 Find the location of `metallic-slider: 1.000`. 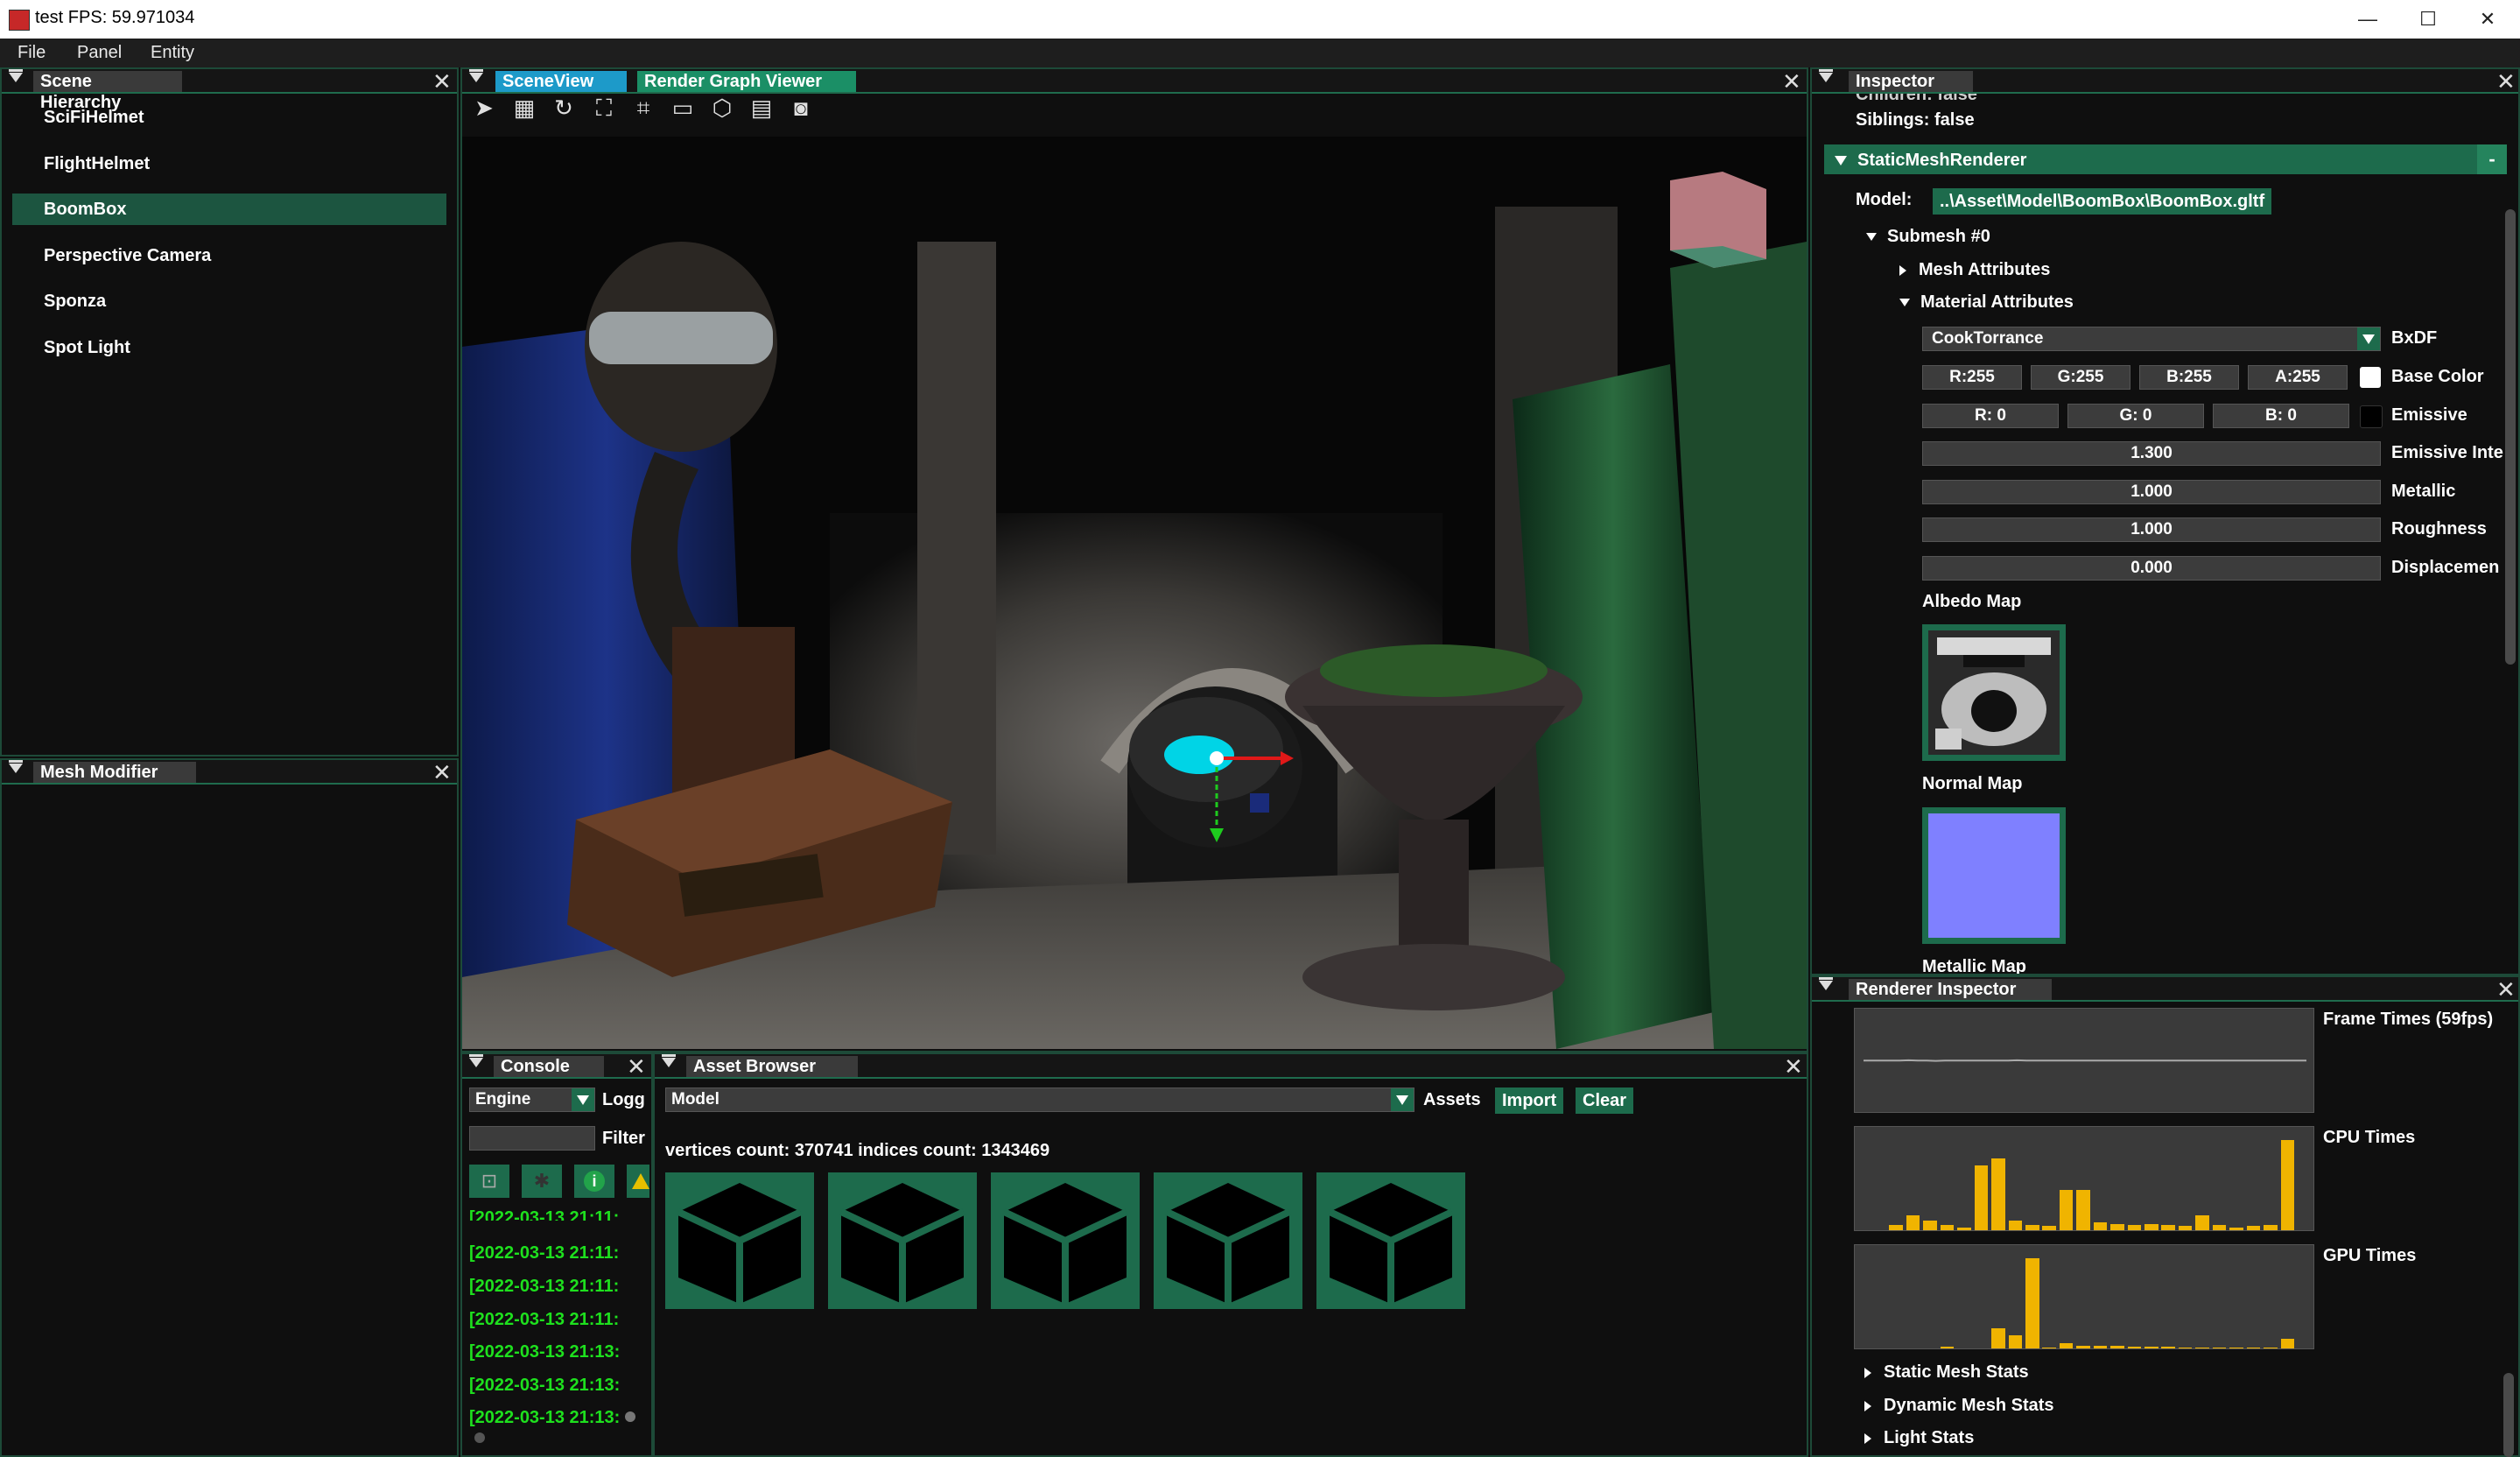

metallic-slider: 1.000 is located at coordinates (2151, 492).